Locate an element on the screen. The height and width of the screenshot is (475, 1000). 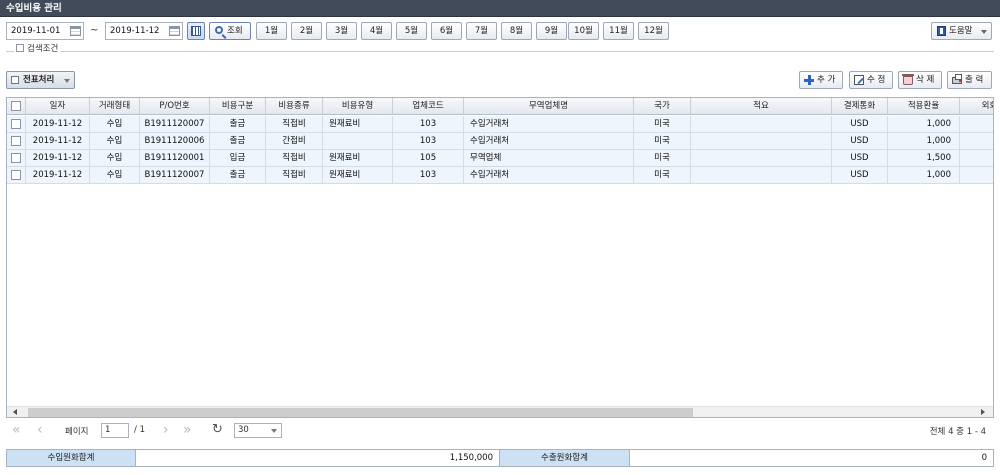
add-button: 추 가 is located at coordinates (821, 80).